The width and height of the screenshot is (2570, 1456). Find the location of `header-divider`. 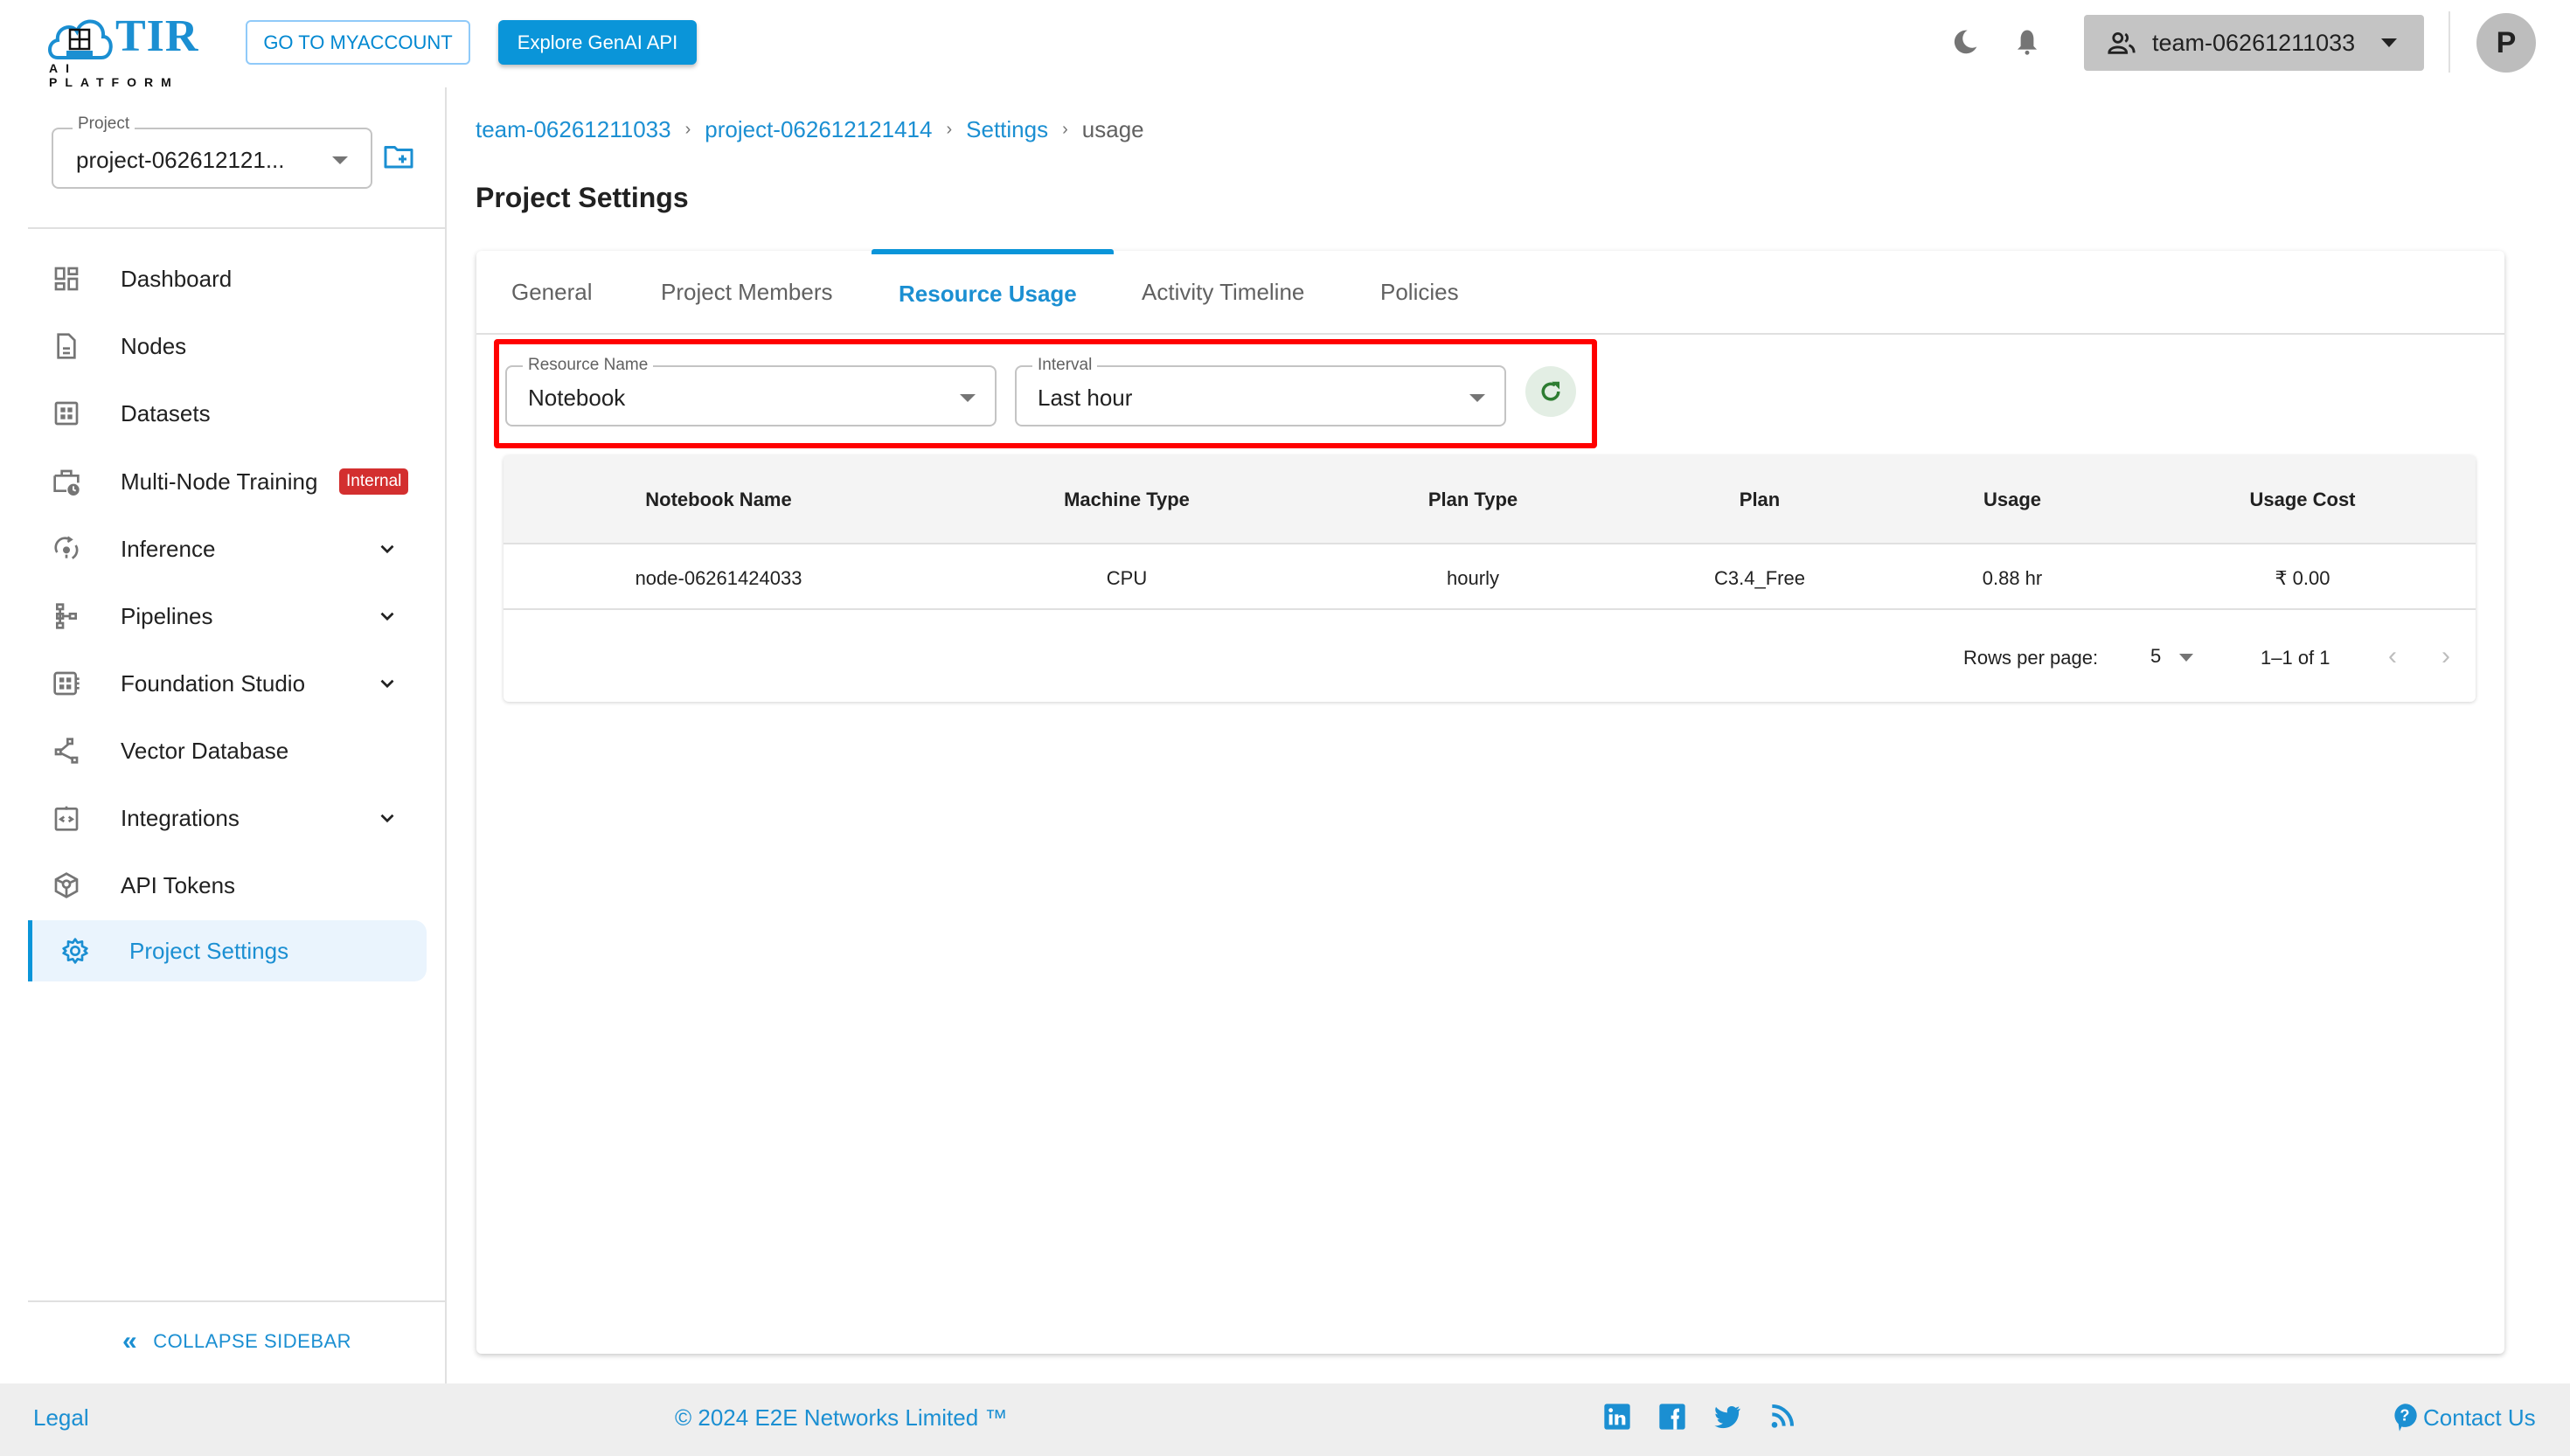

header-divider is located at coordinates (2449, 42).